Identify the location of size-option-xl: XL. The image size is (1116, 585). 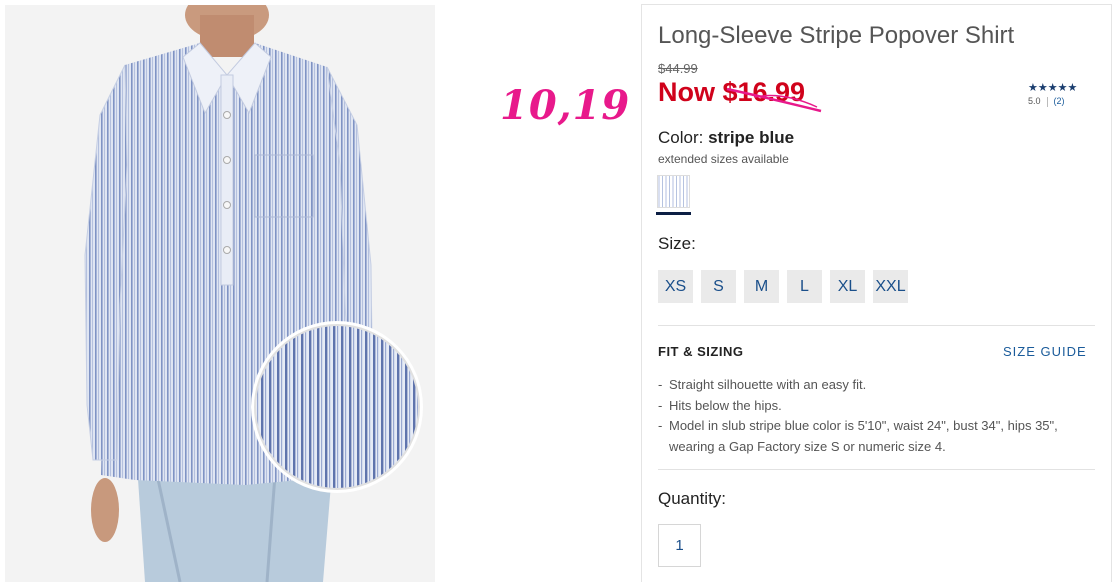
(847, 286).